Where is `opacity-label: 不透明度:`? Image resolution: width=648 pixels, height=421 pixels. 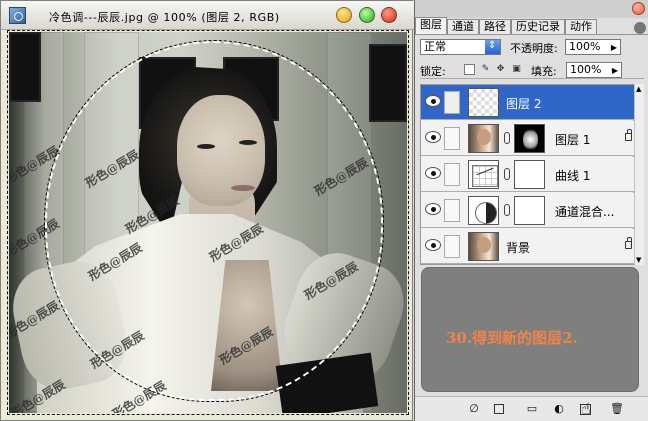 opacity-label: 不透明度: is located at coordinates (534, 48).